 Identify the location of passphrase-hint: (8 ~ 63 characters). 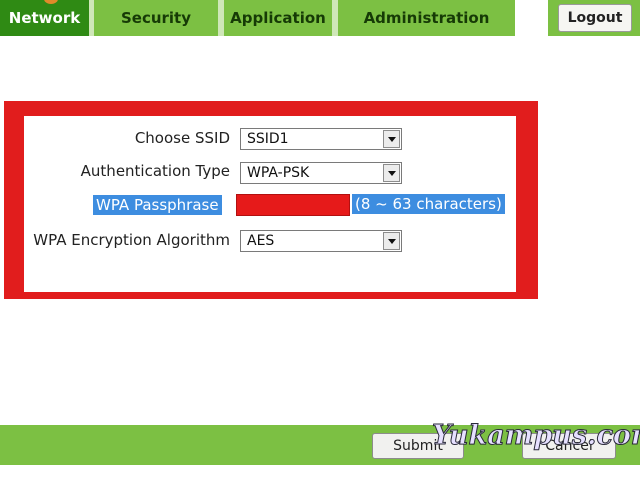
(428, 204).